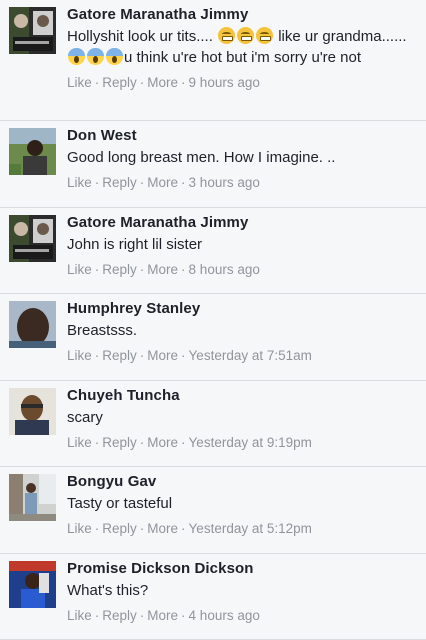 The width and height of the screenshot is (426, 640). What do you see at coordinates (108, 590) in the screenshot?
I see `comment-text: What's this?` at bounding box center [108, 590].